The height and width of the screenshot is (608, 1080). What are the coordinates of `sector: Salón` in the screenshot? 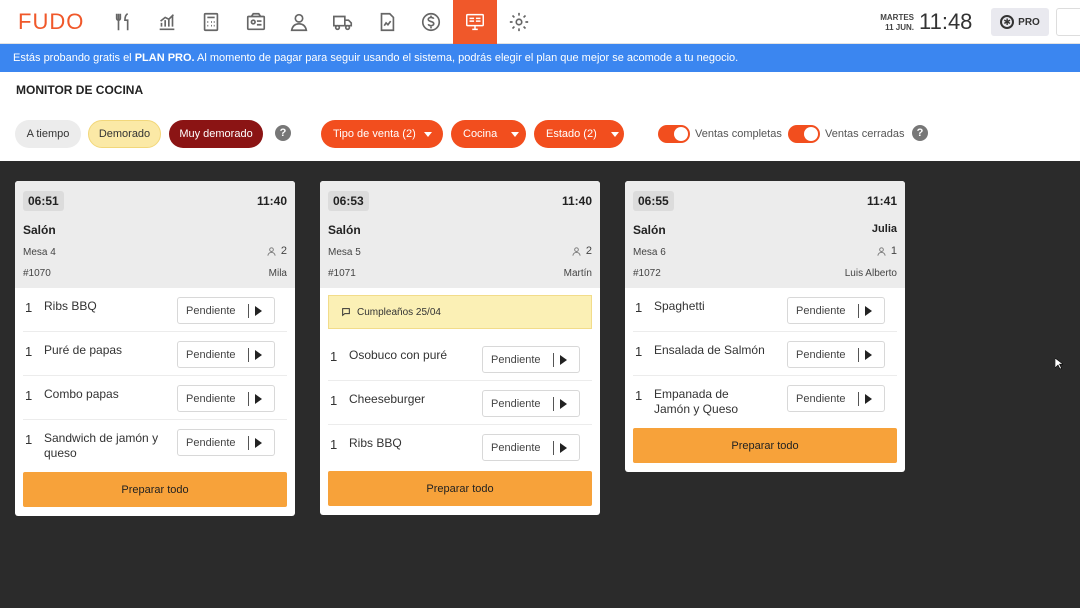 It's located at (649, 230).